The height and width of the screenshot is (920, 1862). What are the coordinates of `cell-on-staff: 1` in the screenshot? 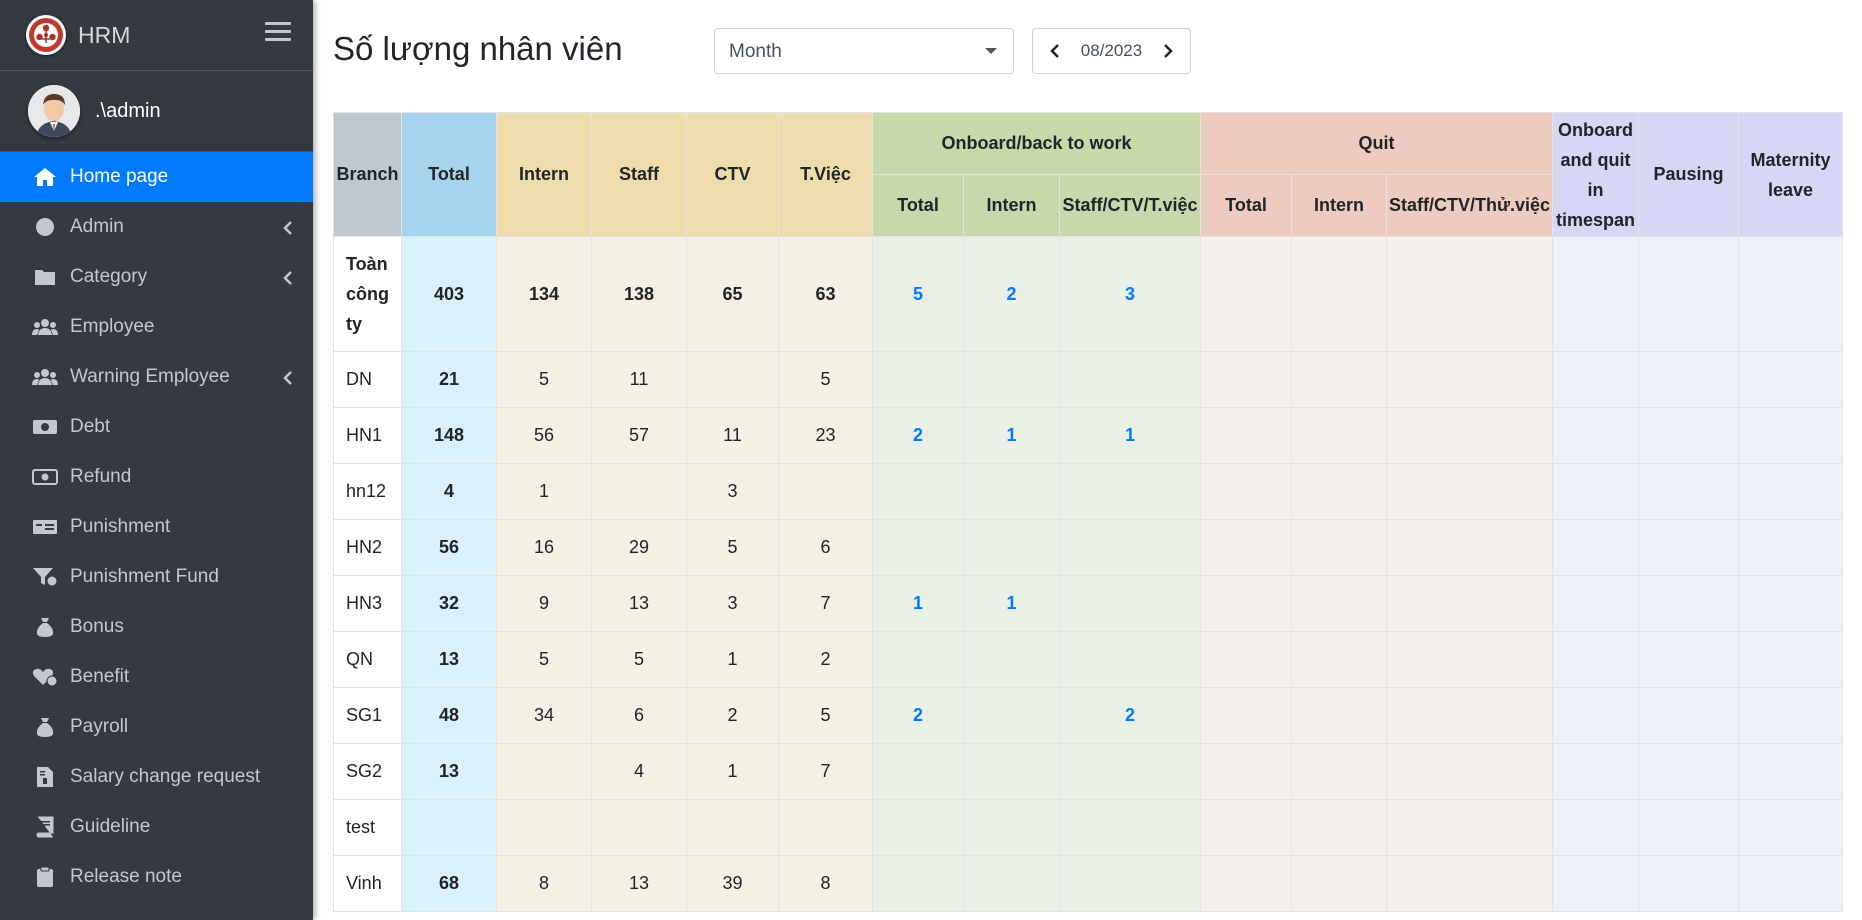 It's located at (1130, 435).